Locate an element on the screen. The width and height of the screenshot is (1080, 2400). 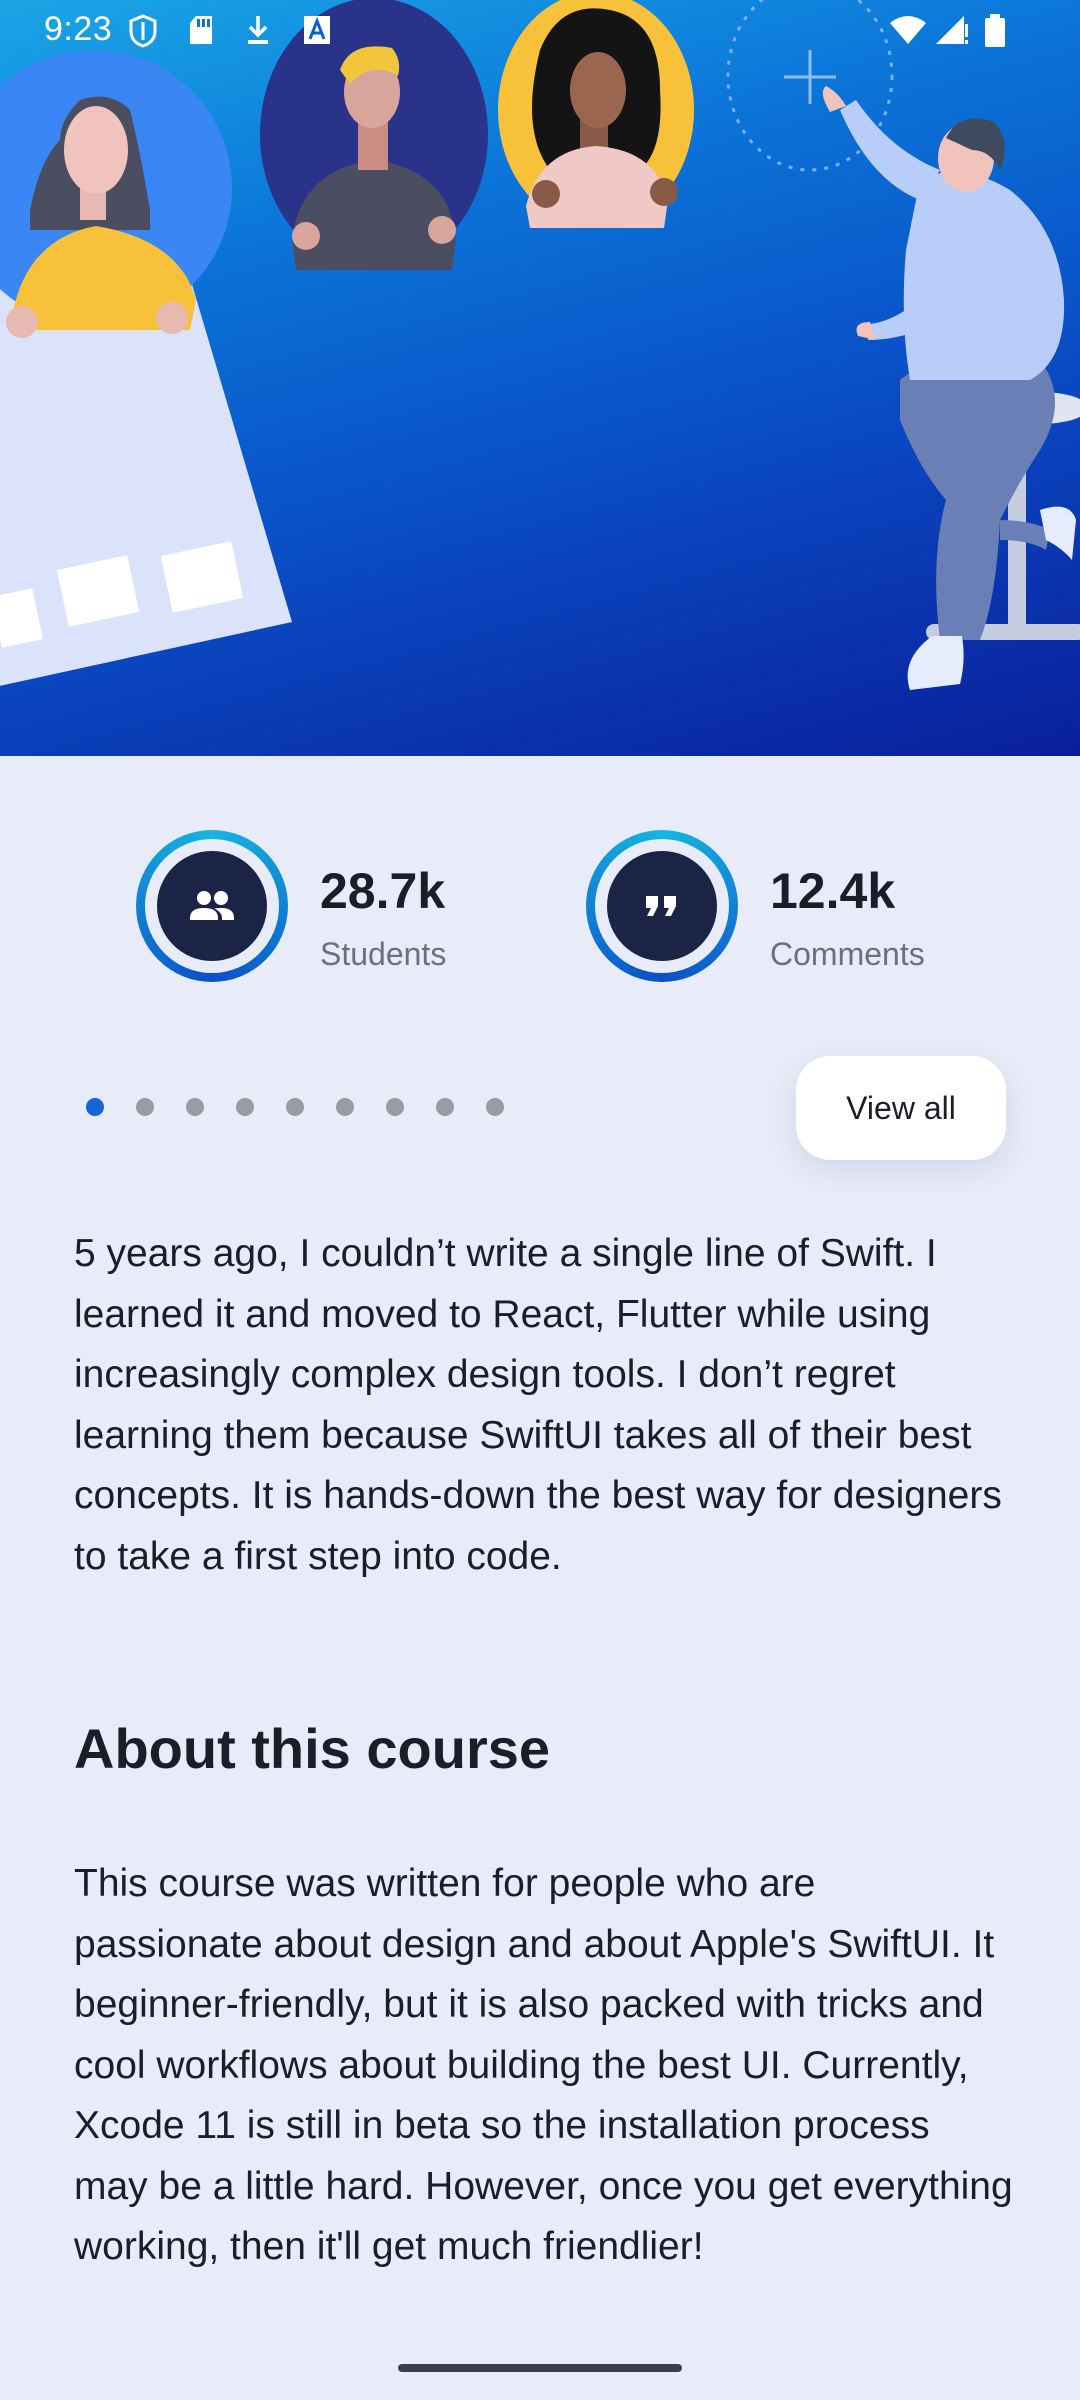
stat-value: 12.4k is located at coordinates (833, 891).